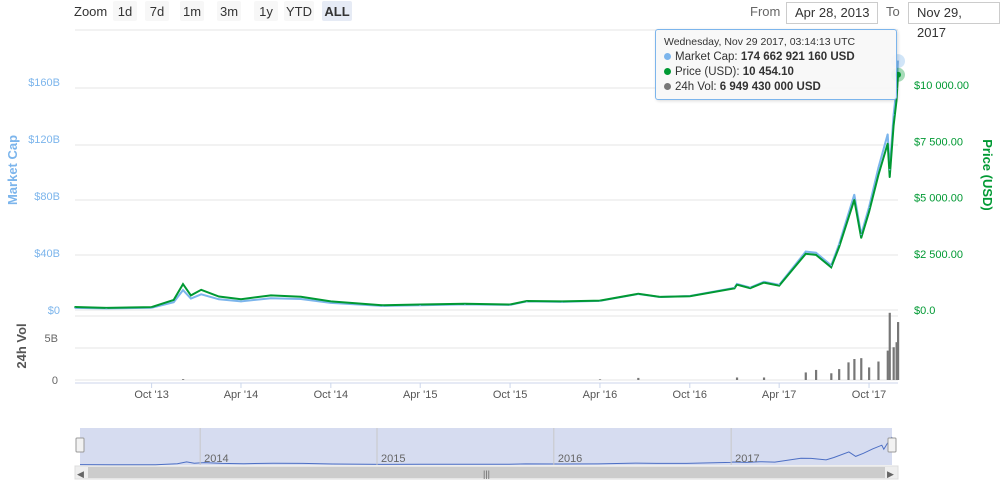 This screenshot has height=485, width=1000. Describe the element at coordinates (924, 311) in the screenshot. I see `right-tick-label: $0.0` at that location.